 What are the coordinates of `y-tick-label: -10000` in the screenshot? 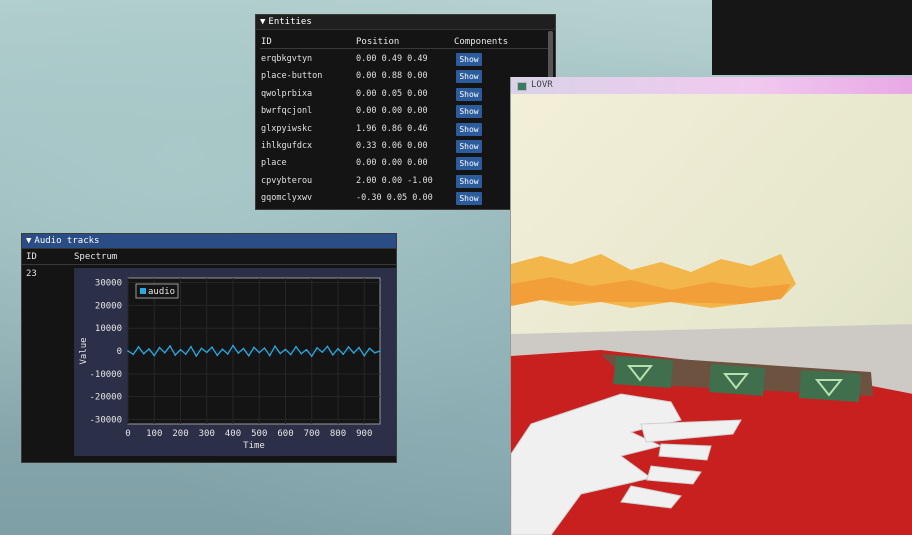 It's located at (105, 375).